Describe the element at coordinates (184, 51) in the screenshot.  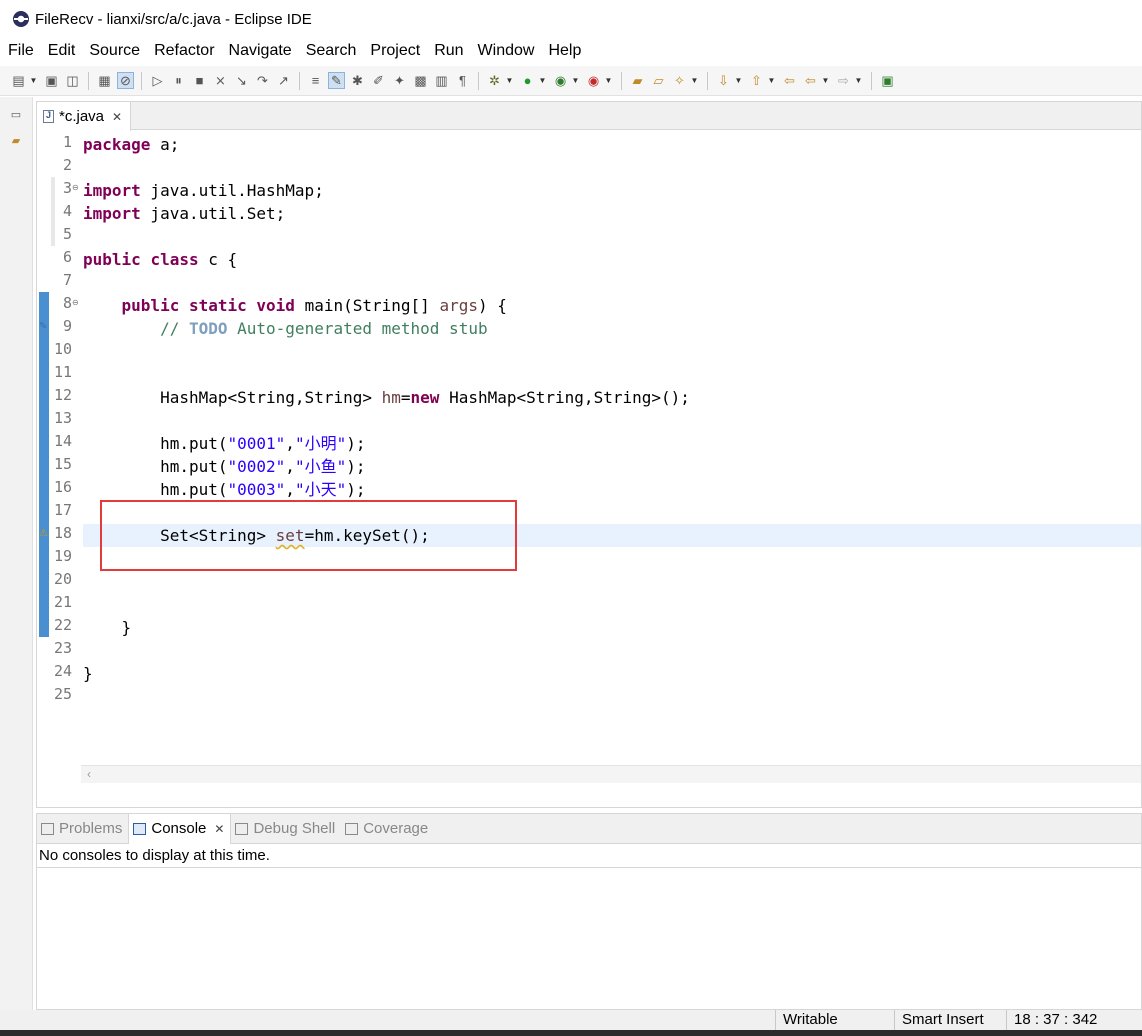
I see `menu-refactor: Refactor` at that location.